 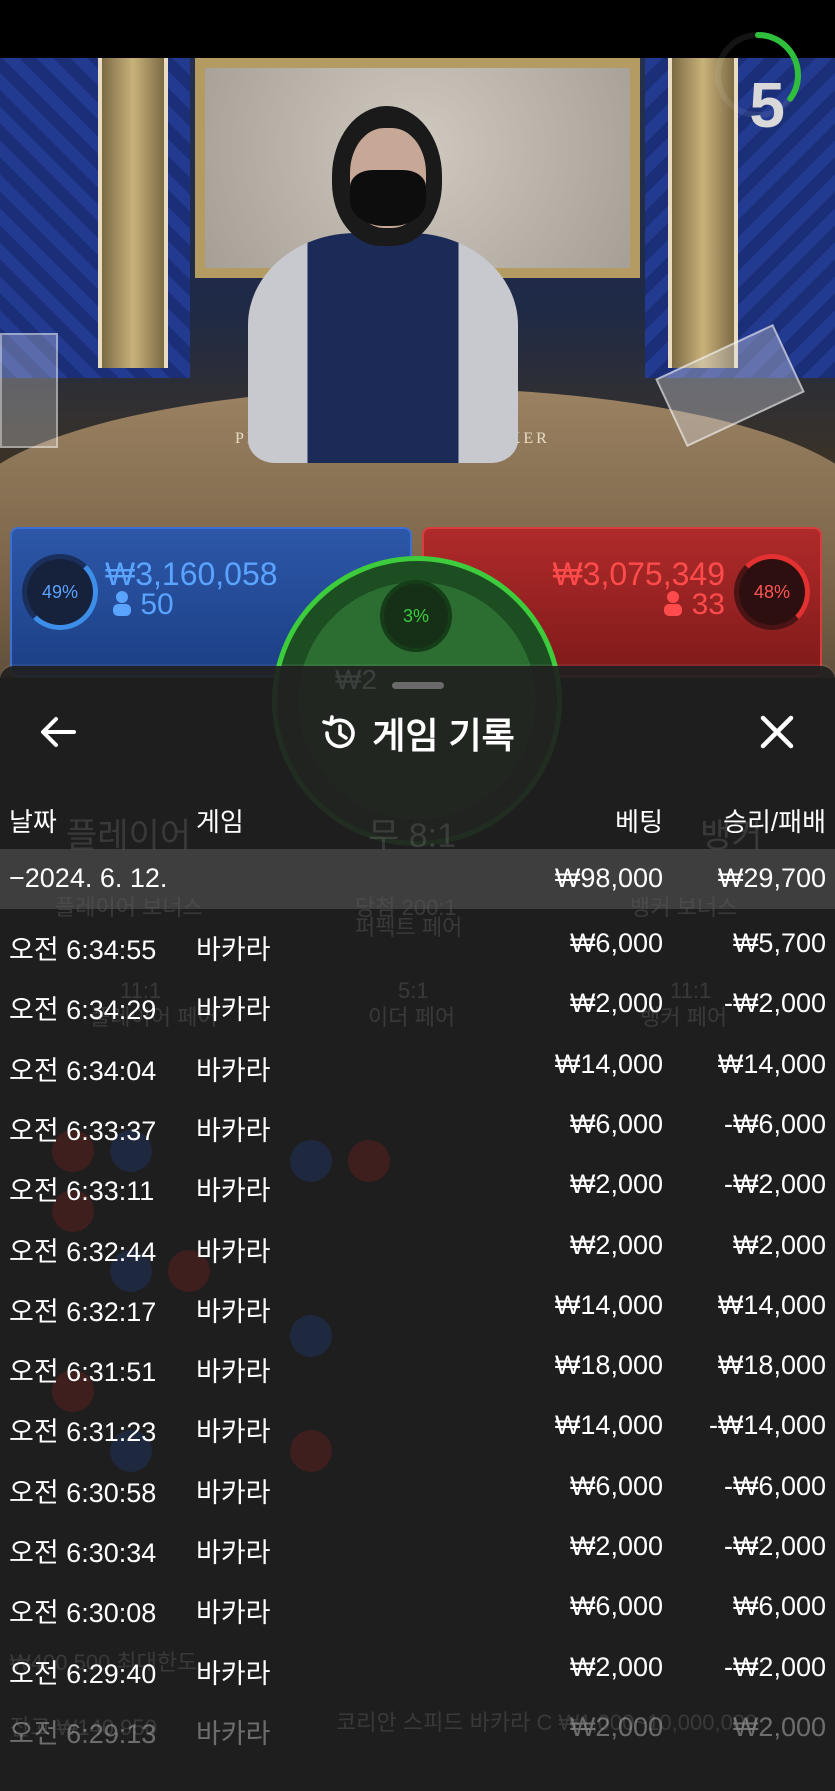 What do you see at coordinates (33, 822) in the screenshot?
I see `column-date: 날짜` at bounding box center [33, 822].